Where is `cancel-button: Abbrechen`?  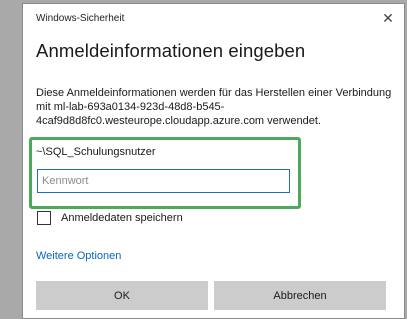 cancel-button: Abbrechen is located at coordinates (300, 295).